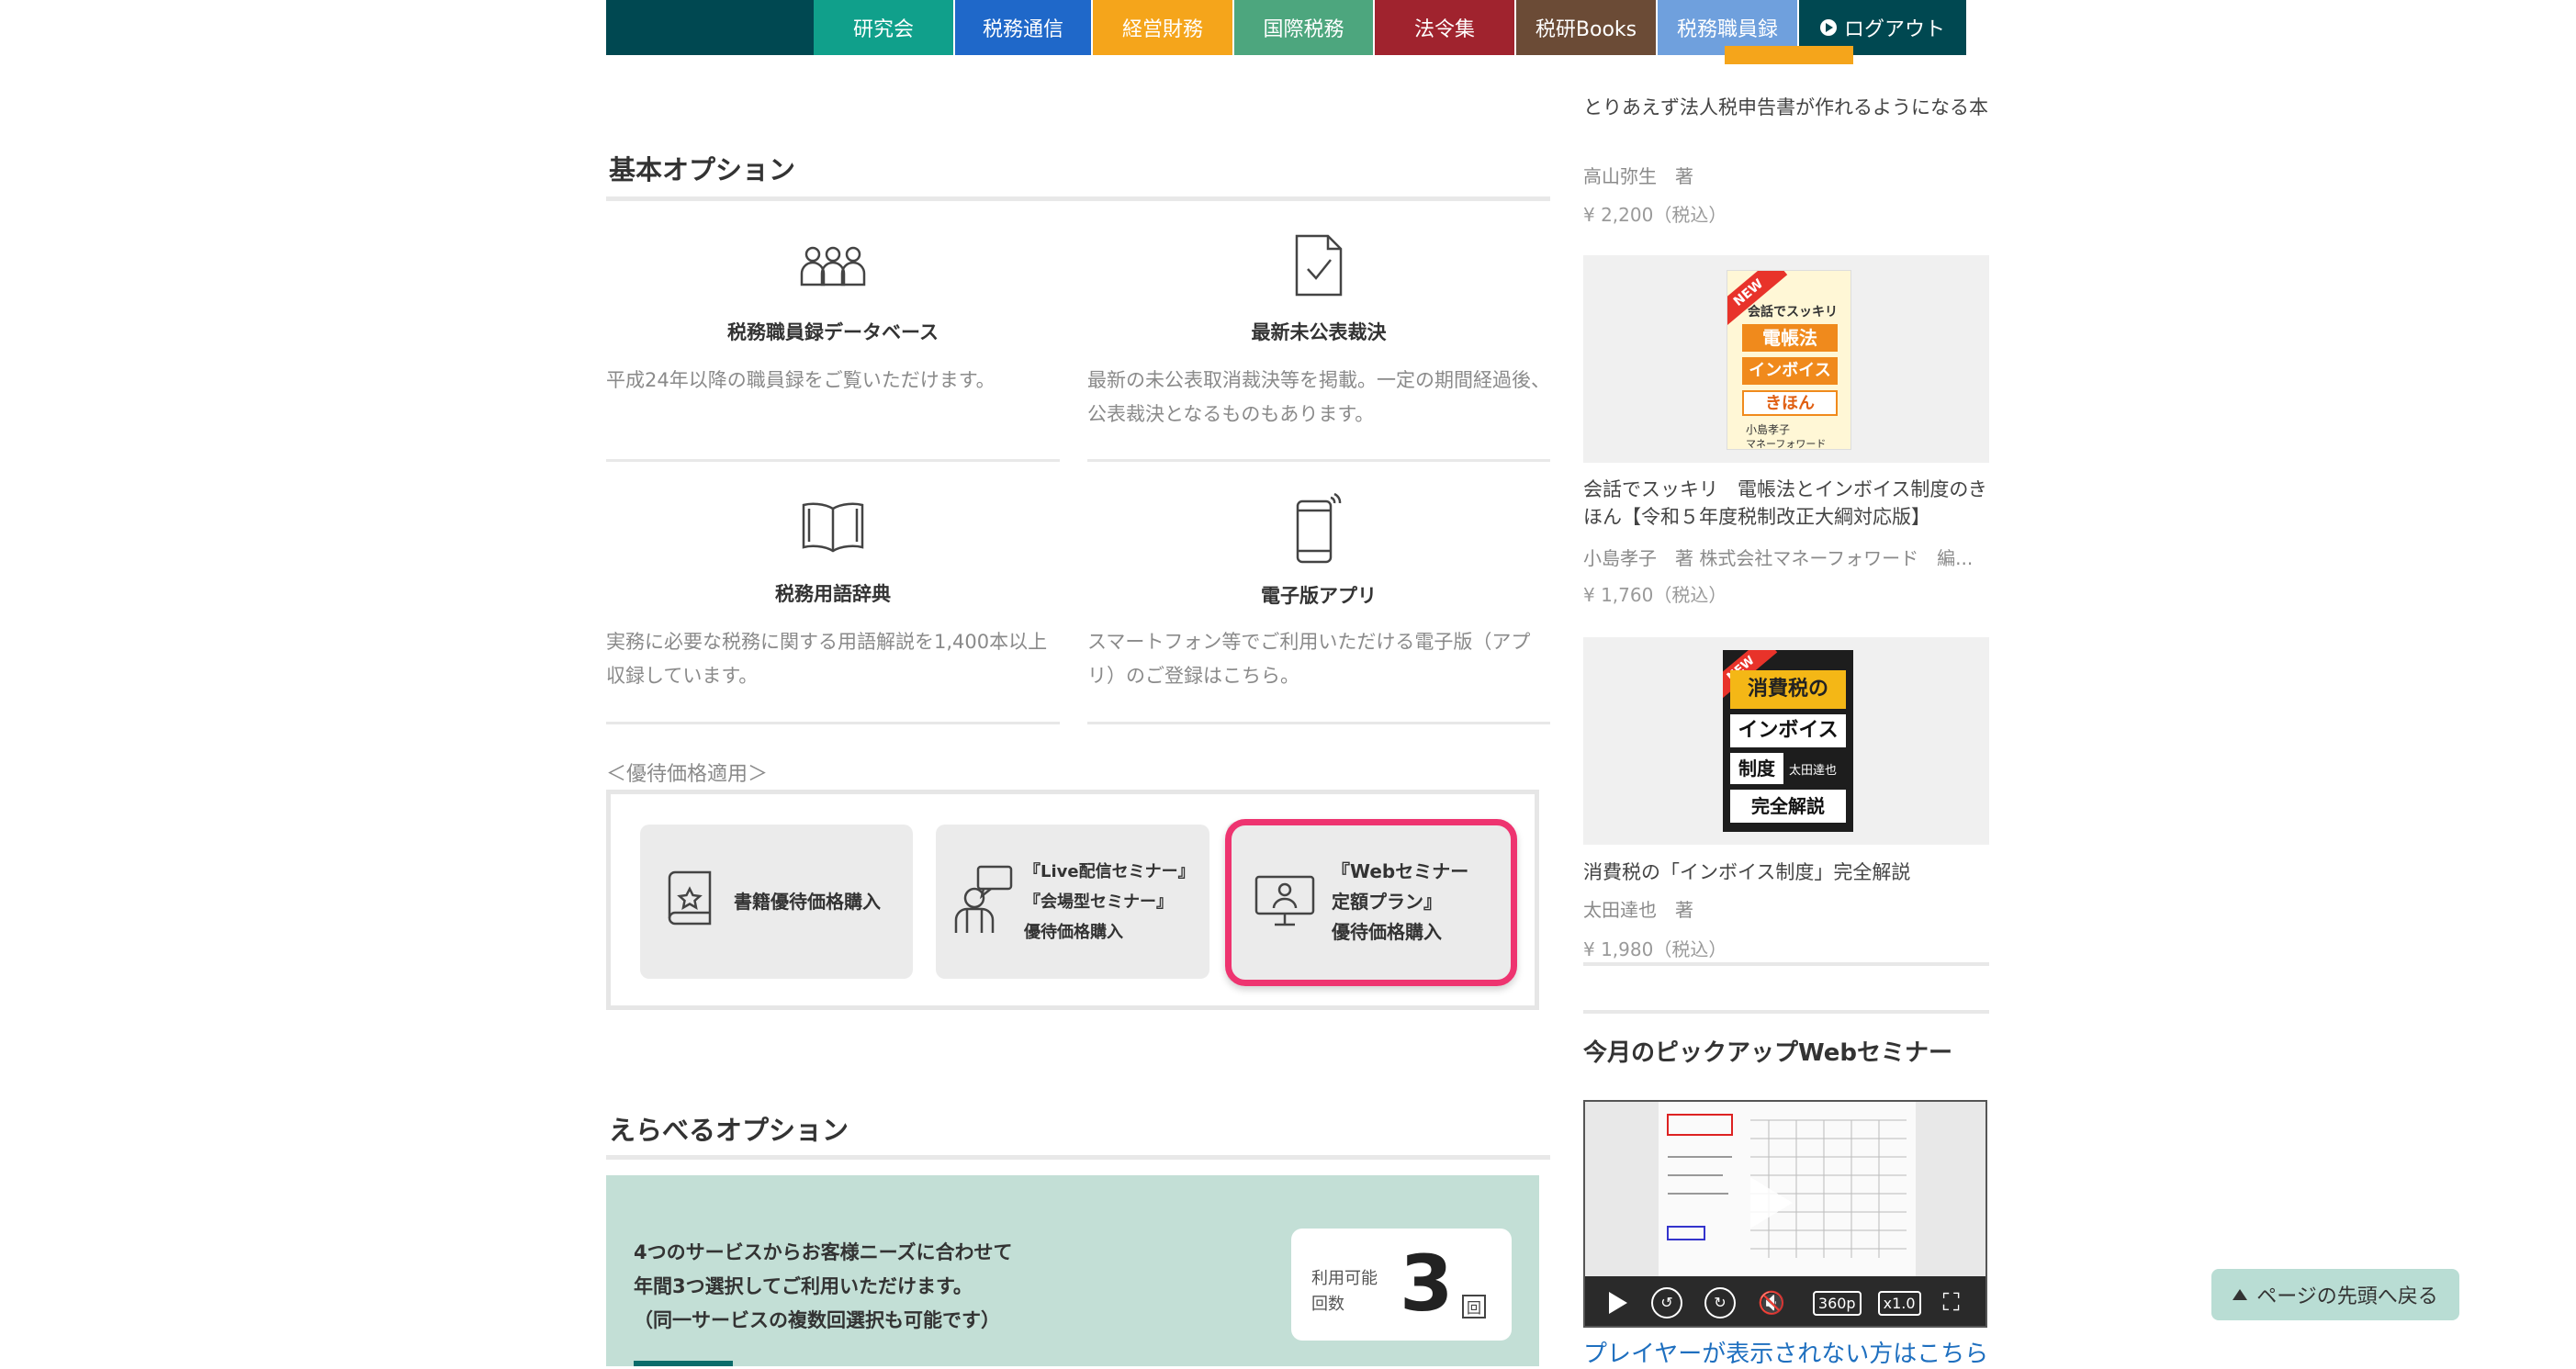 The image size is (2576, 1369). I want to click on video-play-overlay-icon, so click(1771, 1203).